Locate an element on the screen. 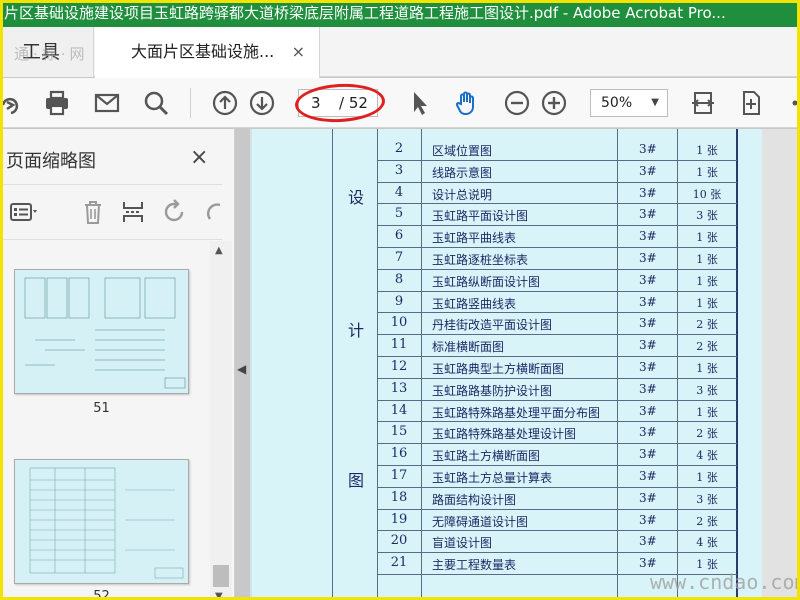  drawing-name: 玉虹路平曲线表 is located at coordinates (474, 238).